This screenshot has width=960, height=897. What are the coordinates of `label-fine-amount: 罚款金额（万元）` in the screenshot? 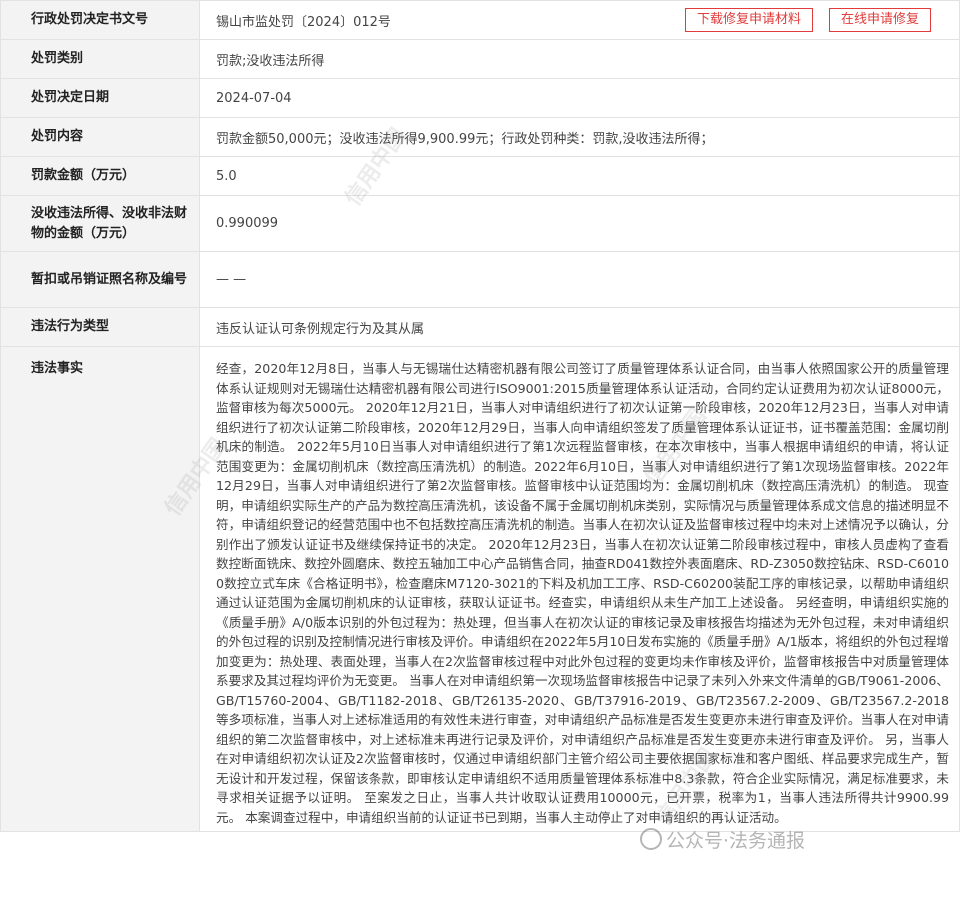 It's located at (100, 176).